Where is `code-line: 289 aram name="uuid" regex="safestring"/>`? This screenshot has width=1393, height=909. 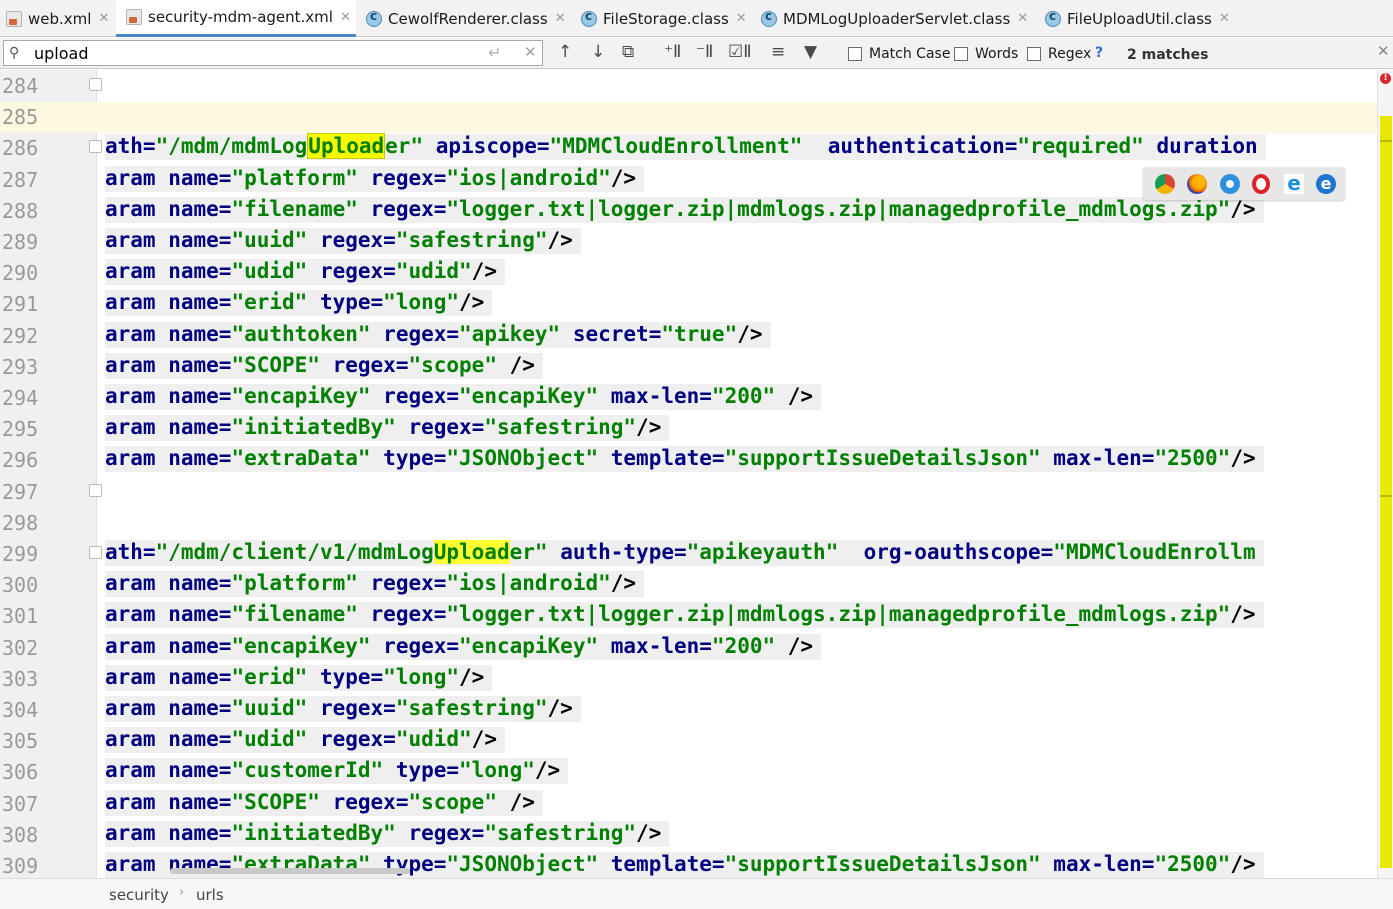
code-line: 289 aram name="uuid" regex="safestring"/> is located at coordinates (688, 241).